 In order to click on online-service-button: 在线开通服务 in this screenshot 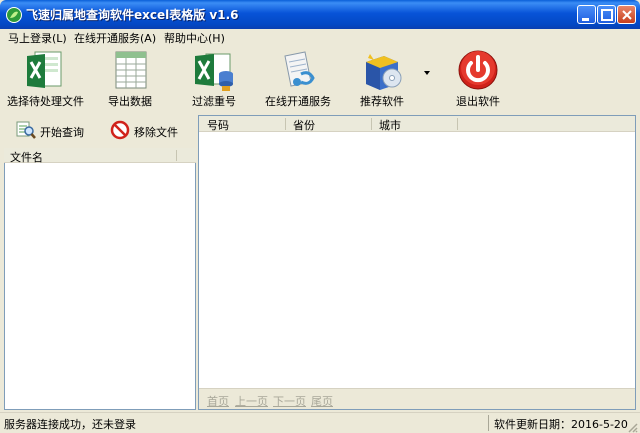, I will do `click(297, 78)`.